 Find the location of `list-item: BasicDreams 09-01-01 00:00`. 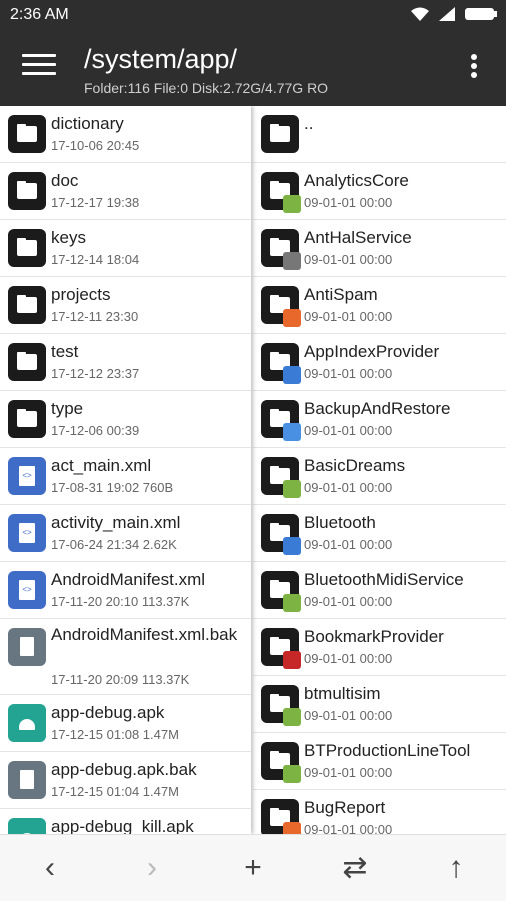

list-item: BasicDreams 09-01-01 00:00 is located at coordinates (379, 476).